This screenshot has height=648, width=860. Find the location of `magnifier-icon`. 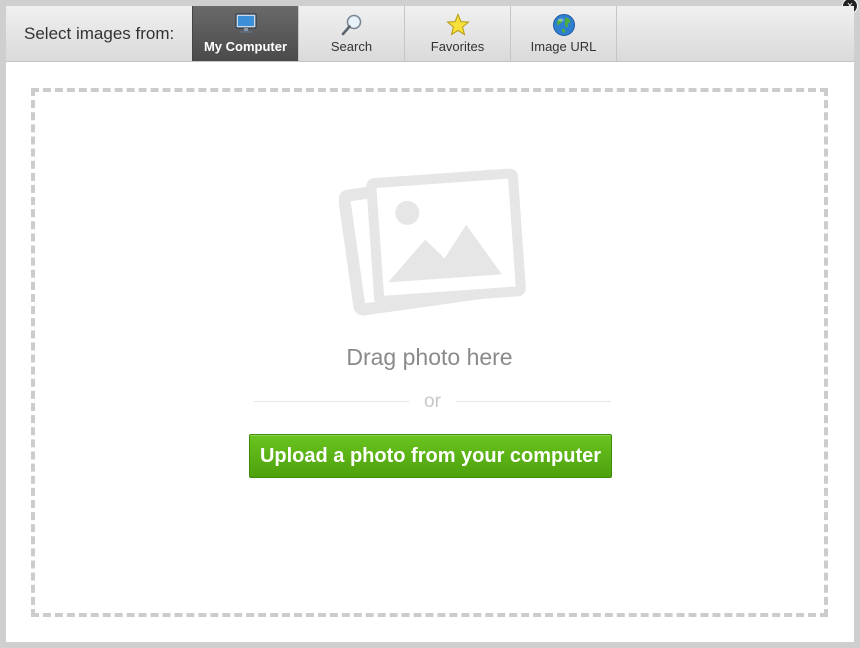

magnifier-icon is located at coordinates (351, 25).